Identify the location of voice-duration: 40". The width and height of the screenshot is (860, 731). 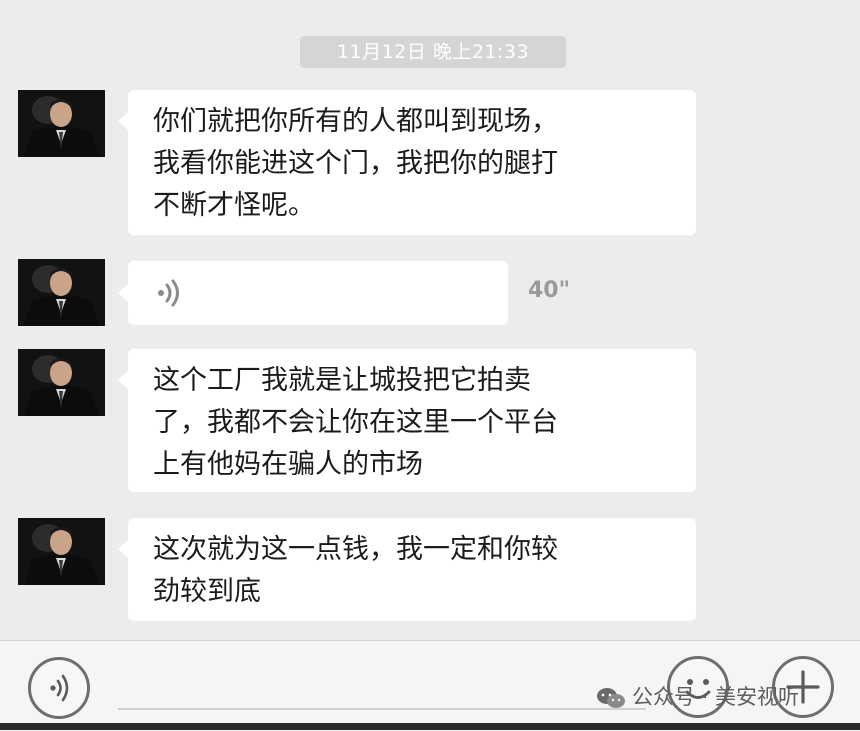
(549, 290).